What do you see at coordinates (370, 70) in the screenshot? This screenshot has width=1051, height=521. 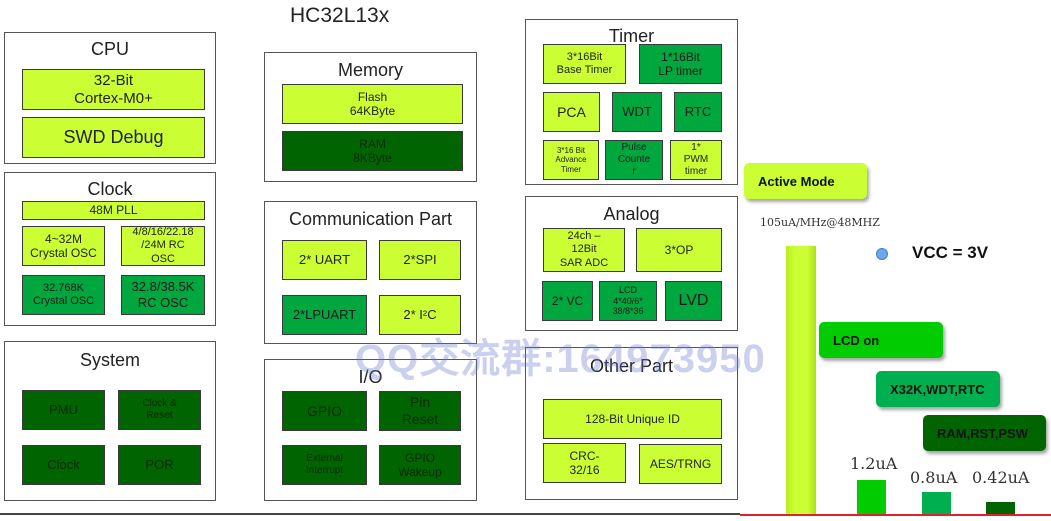 I see `memory-title: Memory` at bounding box center [370, 70].